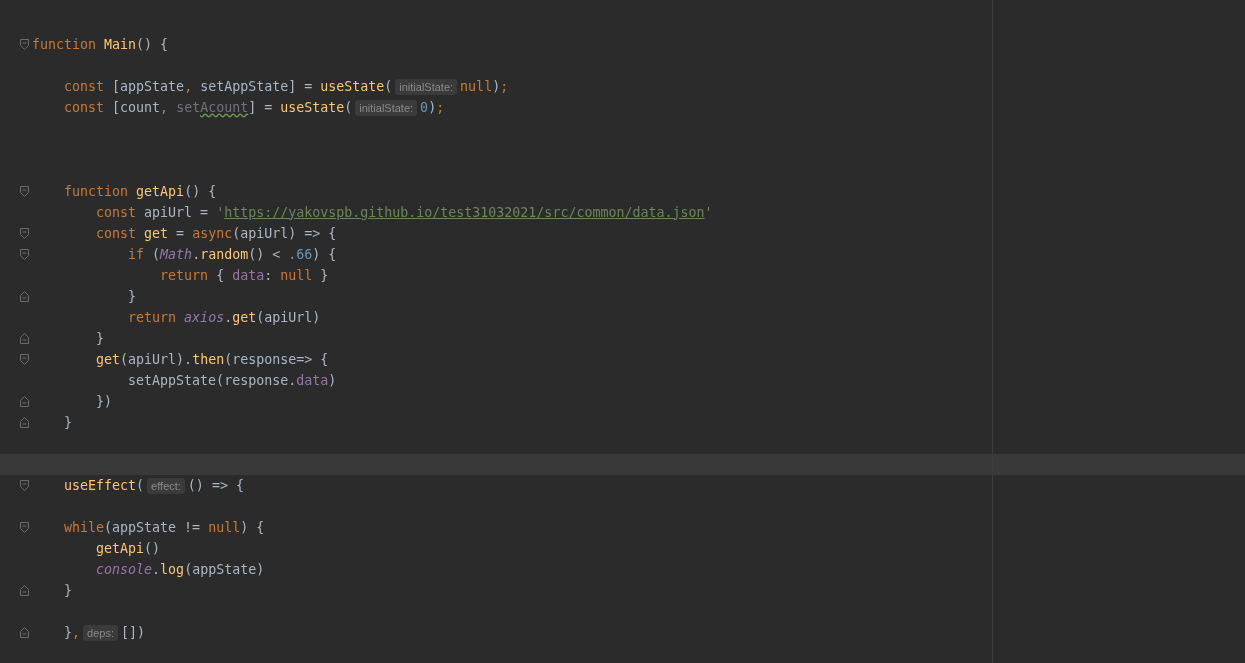  I want to click on code-line: const apiUrl = 'https://yakovspb.github.io/test31032021/src/common/data.json', so click(404, 212).